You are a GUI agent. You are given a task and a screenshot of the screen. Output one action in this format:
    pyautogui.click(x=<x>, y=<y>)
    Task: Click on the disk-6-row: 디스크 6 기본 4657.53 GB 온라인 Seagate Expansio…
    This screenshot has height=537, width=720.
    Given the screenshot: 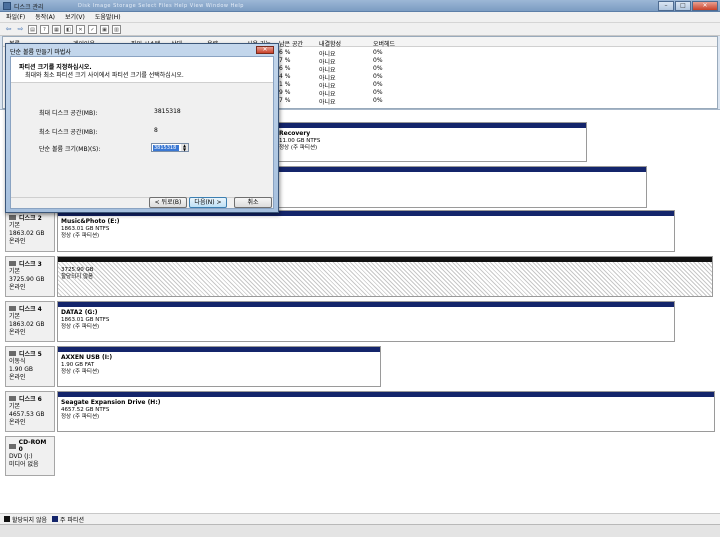 What is the action you would take?
    pyautogui.click(x=360, y=411)
    